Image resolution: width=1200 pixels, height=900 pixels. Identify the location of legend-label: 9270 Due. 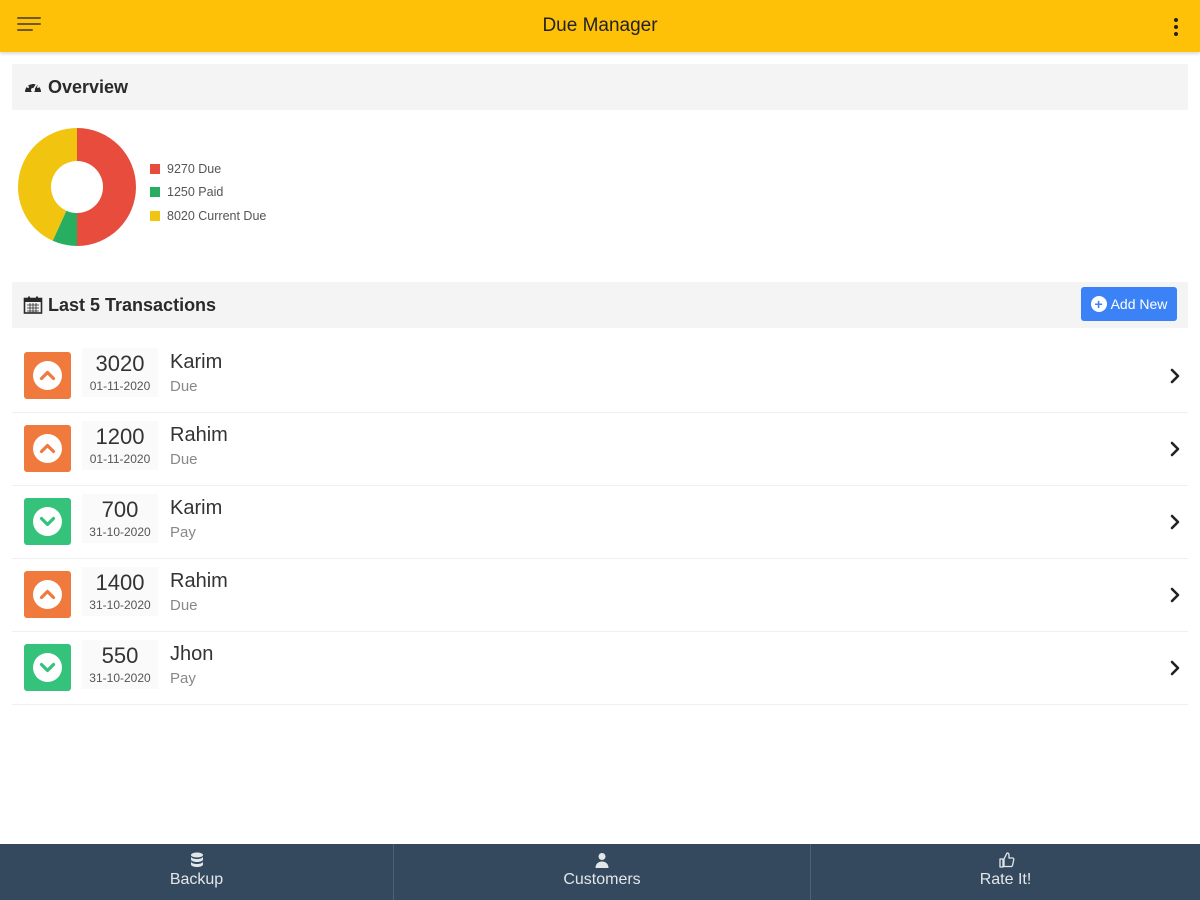
(194, 168).